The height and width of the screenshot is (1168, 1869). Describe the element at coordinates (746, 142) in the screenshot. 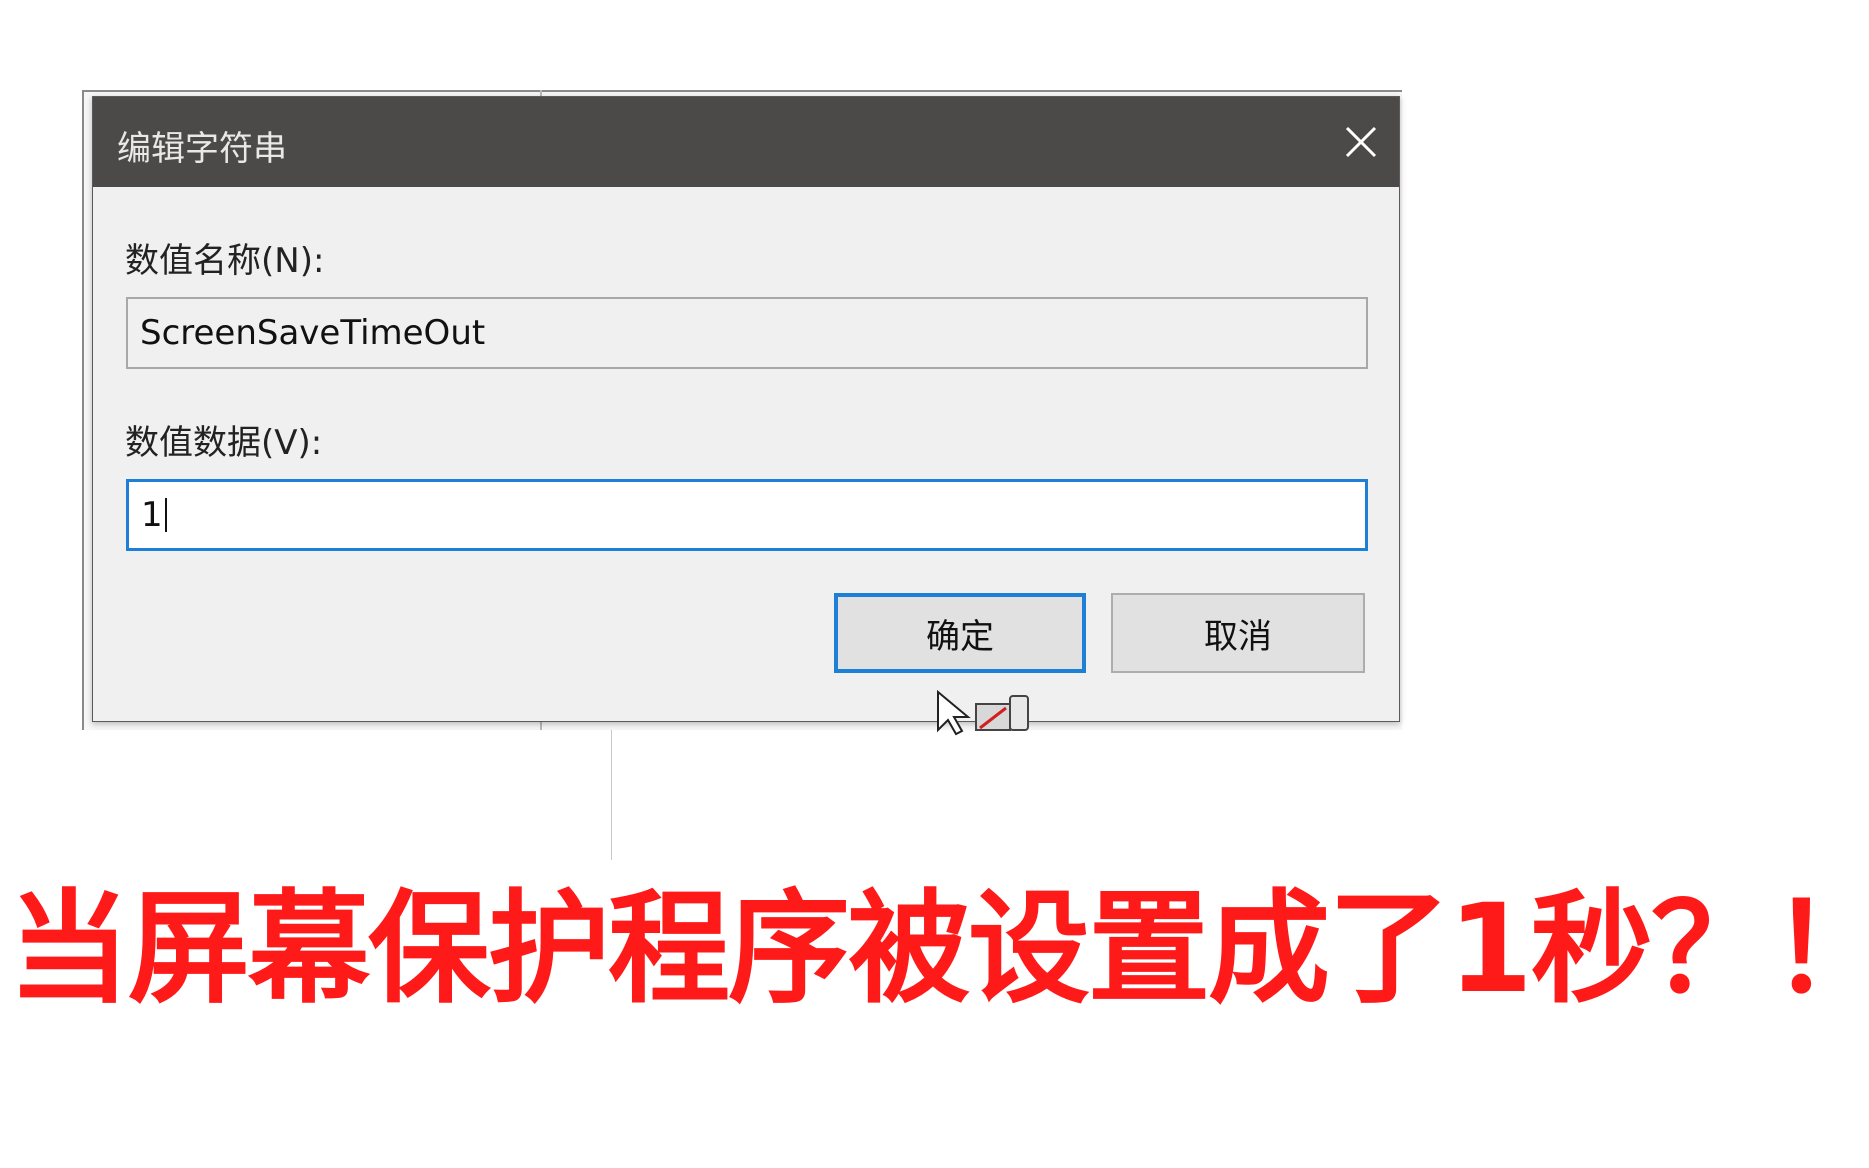

I see `dialog-titlebar: 编辑字符串` at that location.